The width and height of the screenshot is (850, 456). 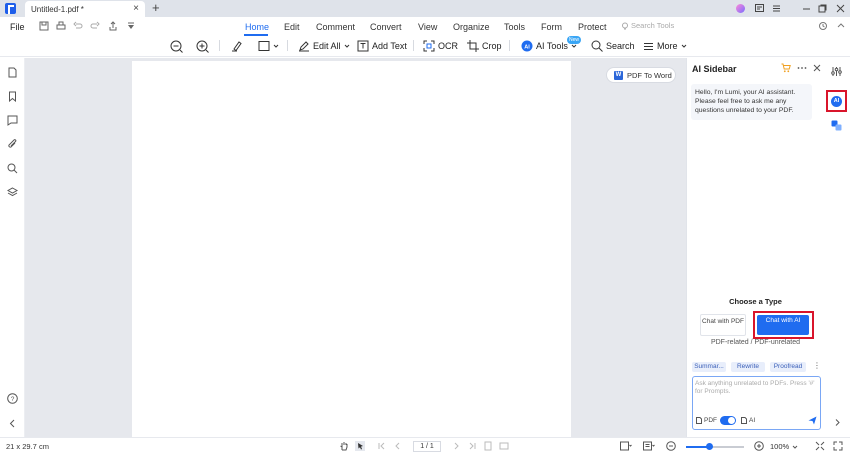 What do you see at coordinates (57, 9) in the screenshot?
I see `document-tab-title: Untitled-1.pdf *` at bounding box center [57, 9].